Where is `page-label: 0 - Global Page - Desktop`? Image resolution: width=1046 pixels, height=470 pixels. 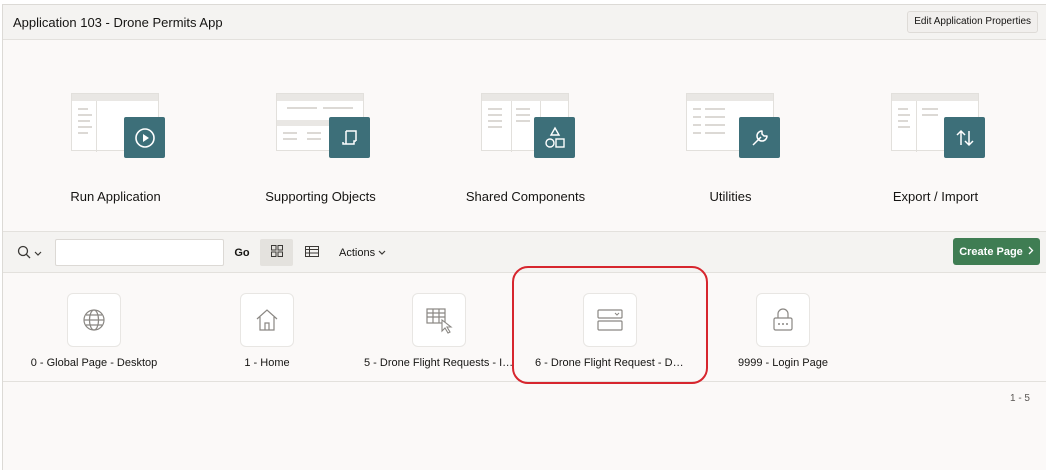 page-label: 0 - Global Page - Desktop is located at coordinates (94, 363).